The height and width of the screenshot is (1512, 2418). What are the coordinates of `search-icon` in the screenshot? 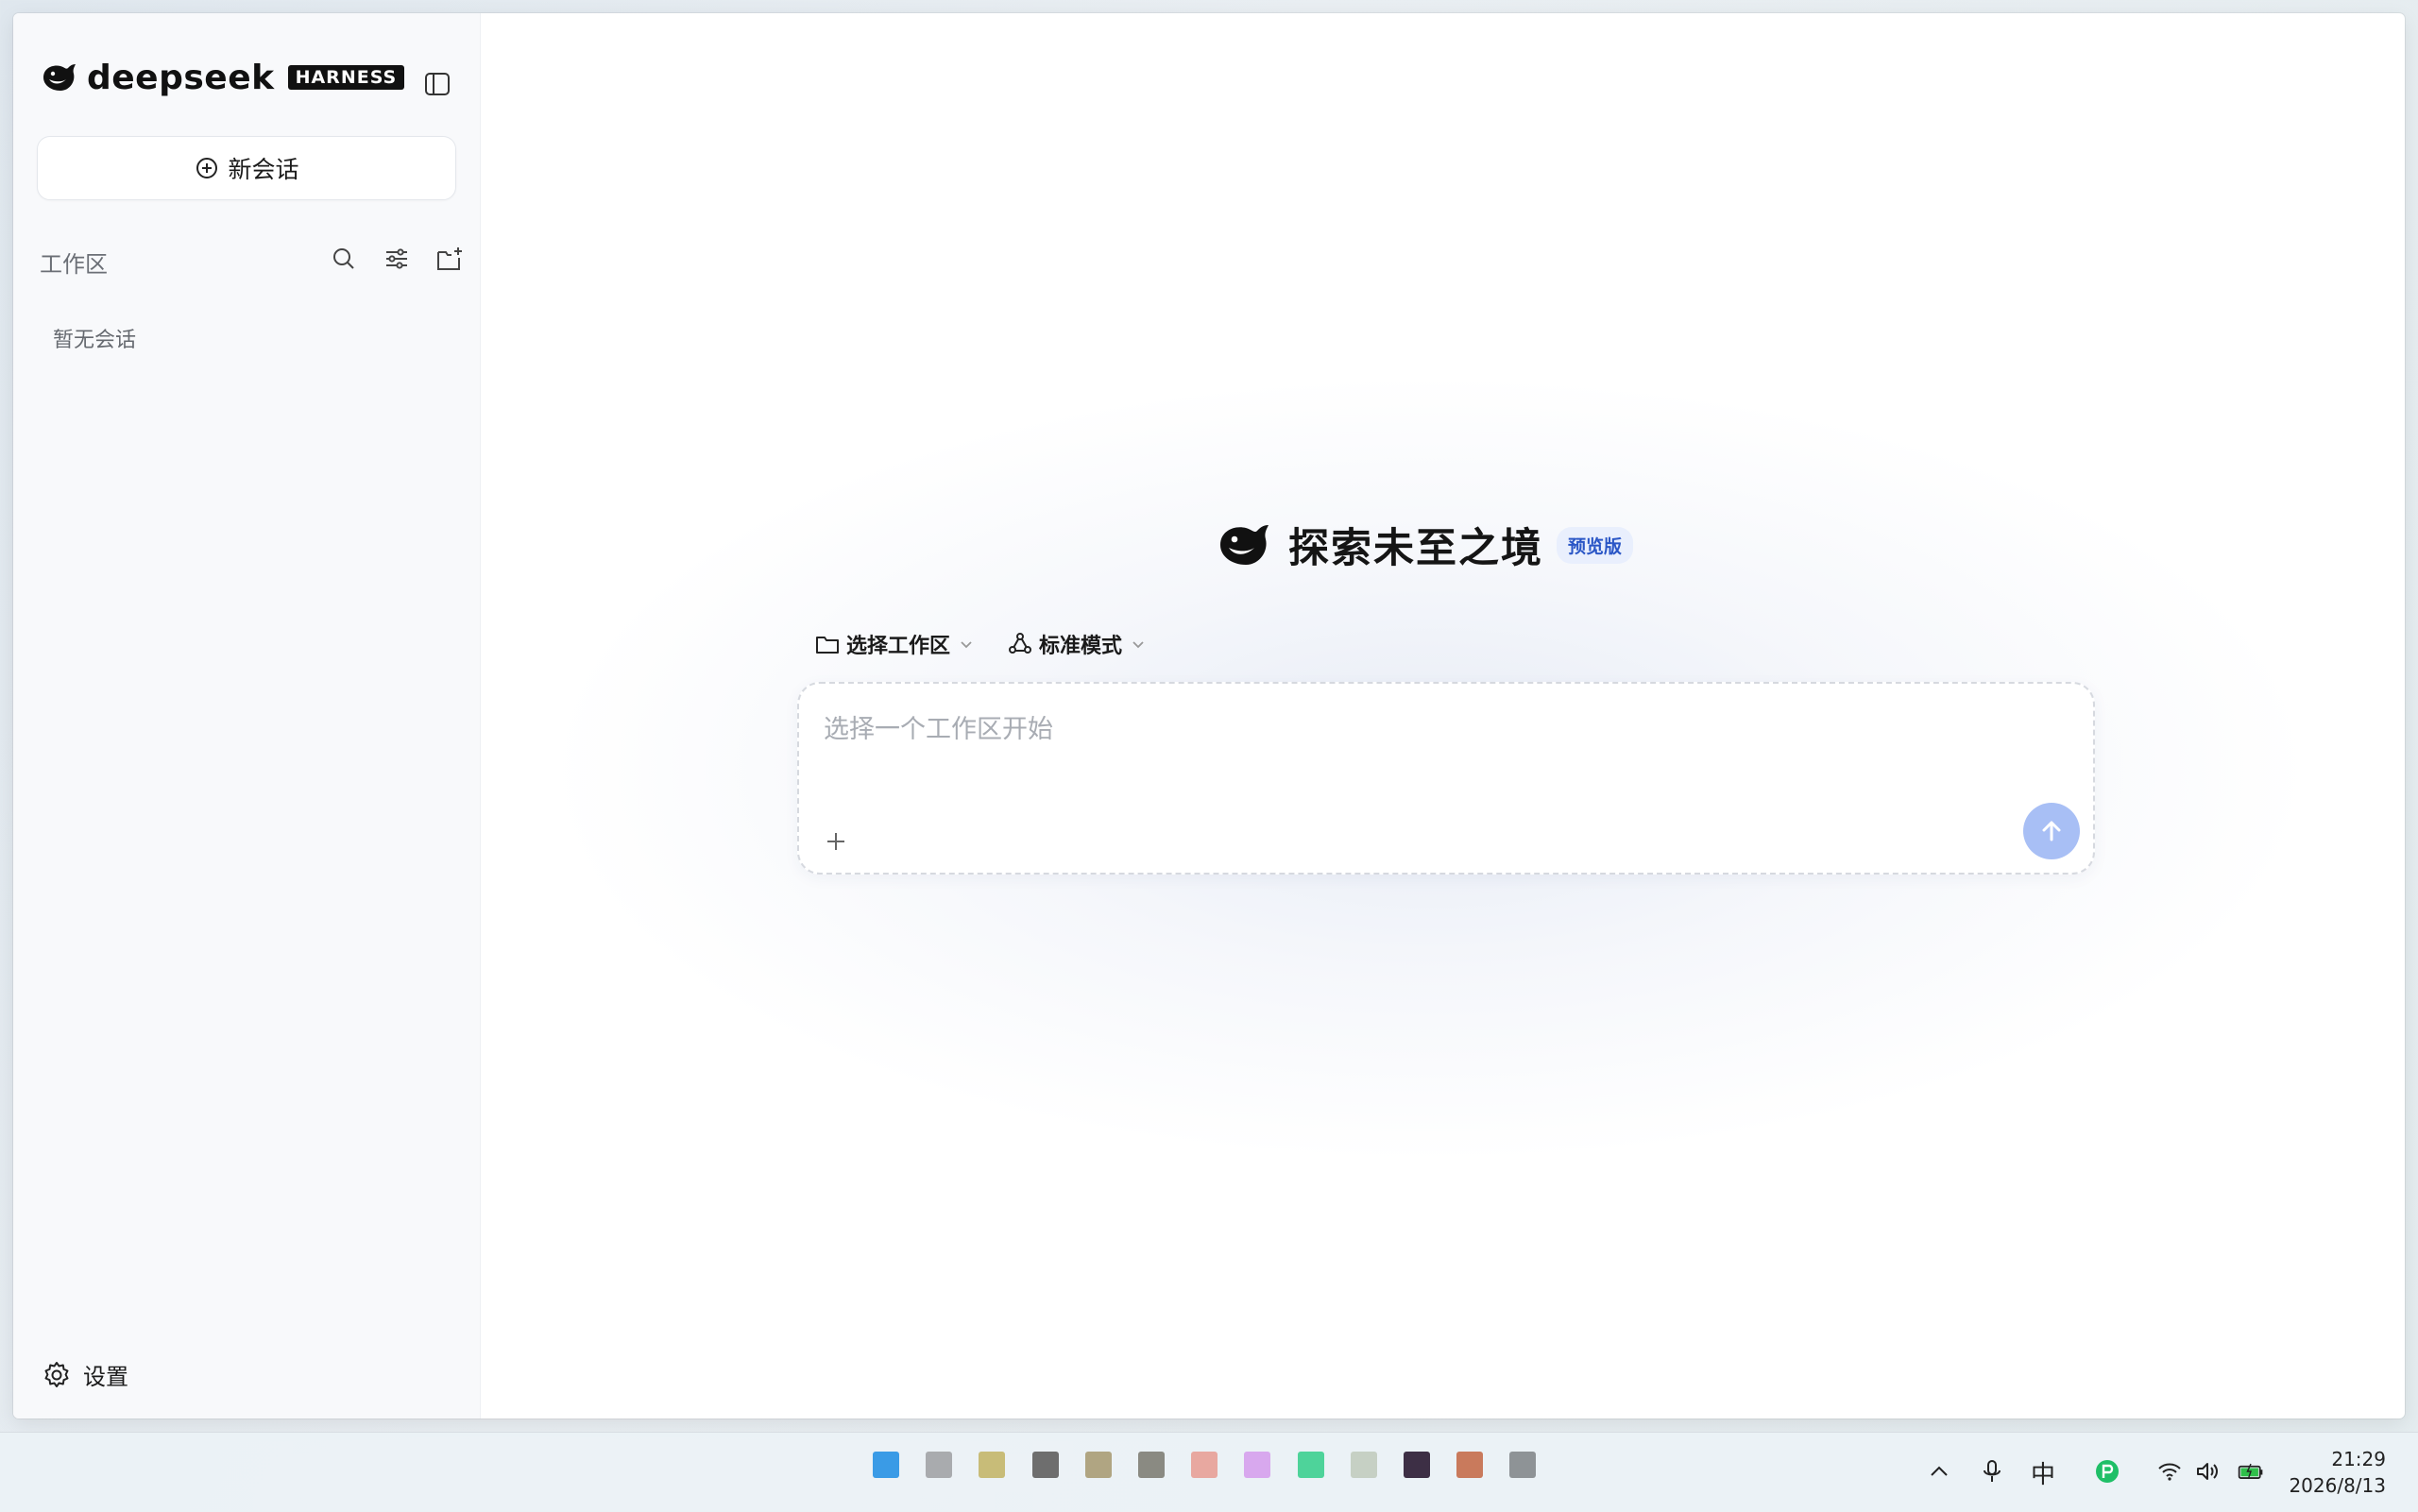 It's located at (344, 259).